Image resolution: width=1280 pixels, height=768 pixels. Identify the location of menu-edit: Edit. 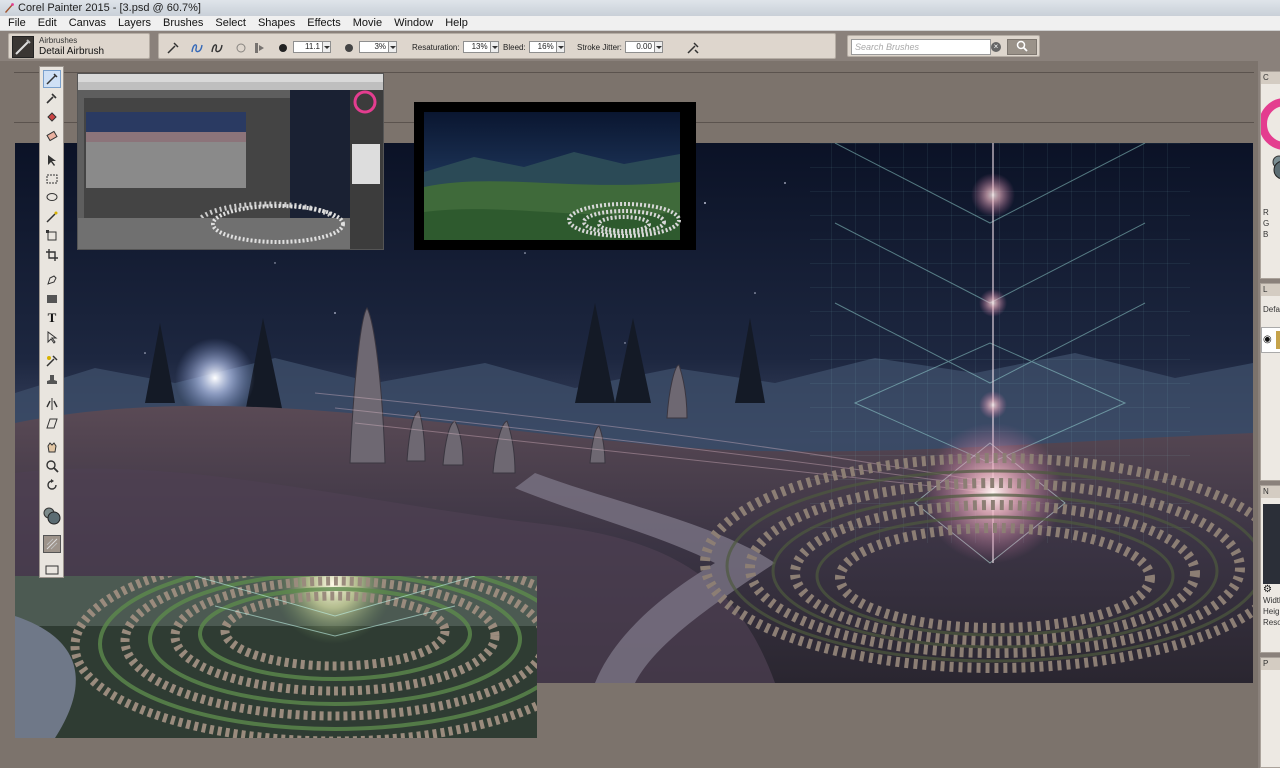
(47, 23).